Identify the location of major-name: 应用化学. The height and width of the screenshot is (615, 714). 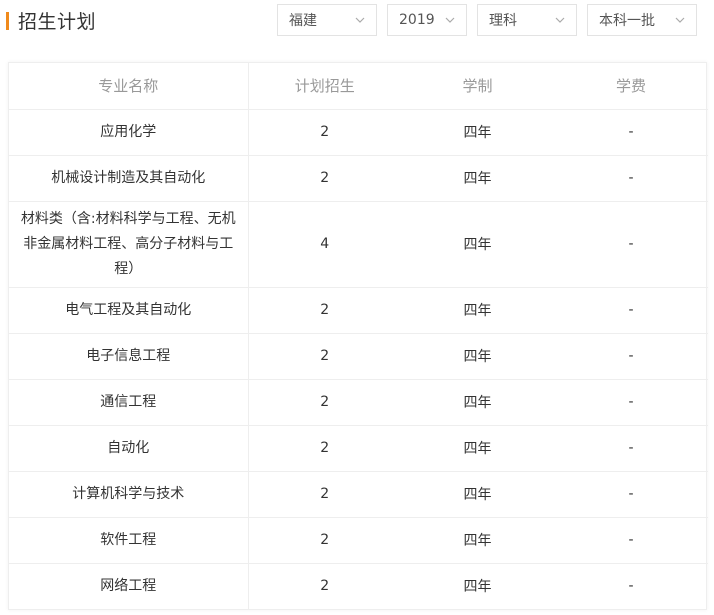
(129, 132).